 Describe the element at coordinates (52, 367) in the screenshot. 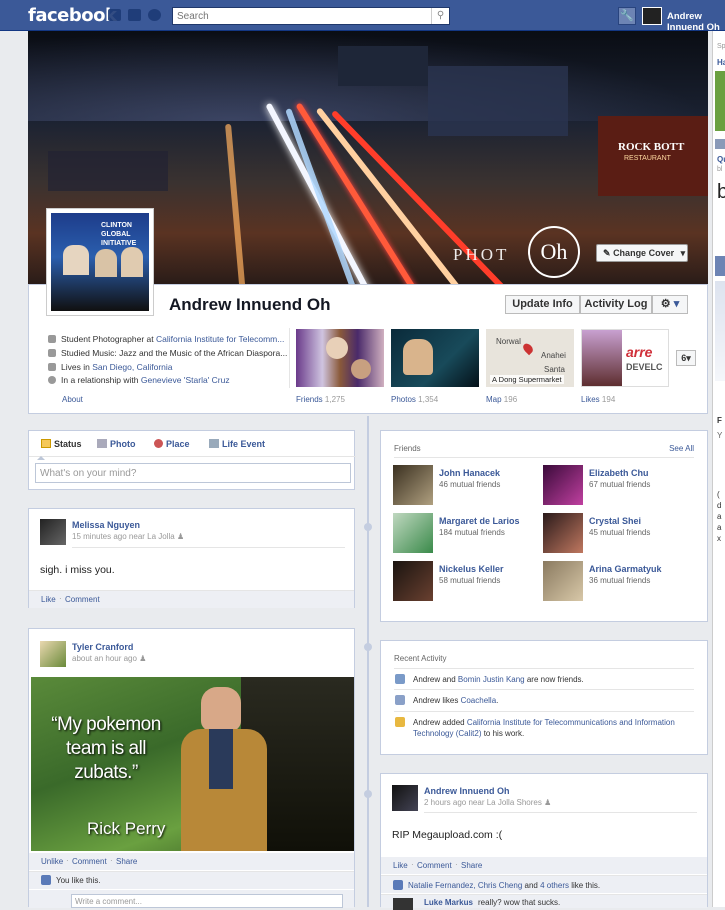

I see `house-icon` at that location.